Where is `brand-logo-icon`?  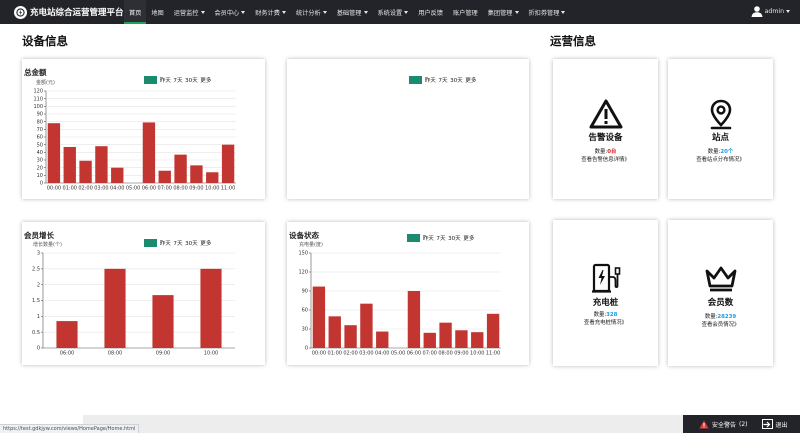
brand-logo-icon is located at coordinates (20, 12).